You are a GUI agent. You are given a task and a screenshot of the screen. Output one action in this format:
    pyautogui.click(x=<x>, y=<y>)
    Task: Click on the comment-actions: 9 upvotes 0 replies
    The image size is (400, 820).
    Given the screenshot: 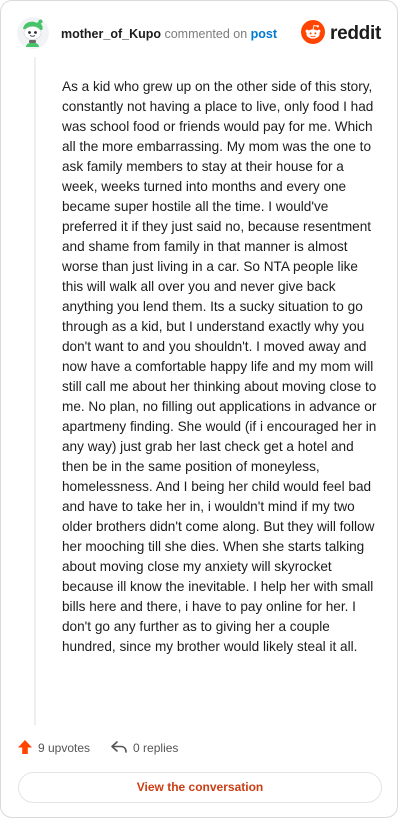 What is the action you would take?
    pyautogui.click(x=97, y=748)
    